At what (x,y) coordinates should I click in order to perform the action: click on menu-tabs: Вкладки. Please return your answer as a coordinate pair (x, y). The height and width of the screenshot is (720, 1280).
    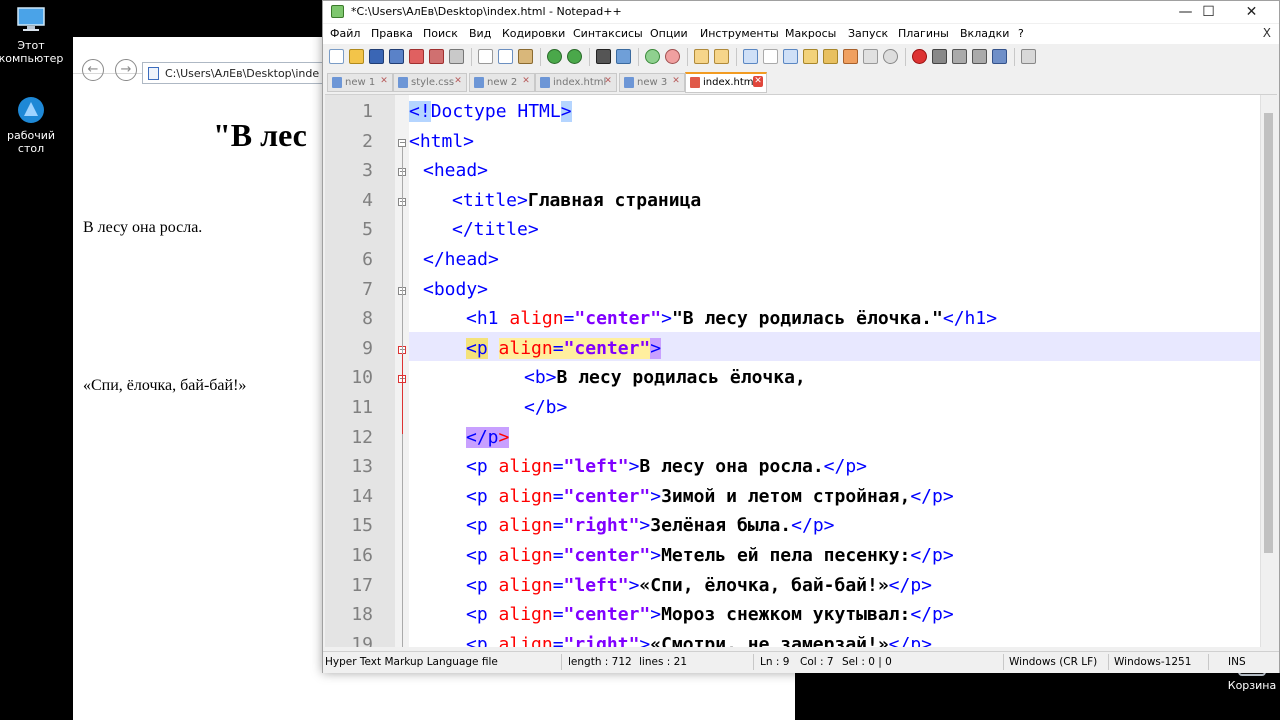
    Looking at the image, I should click on (984, 33).